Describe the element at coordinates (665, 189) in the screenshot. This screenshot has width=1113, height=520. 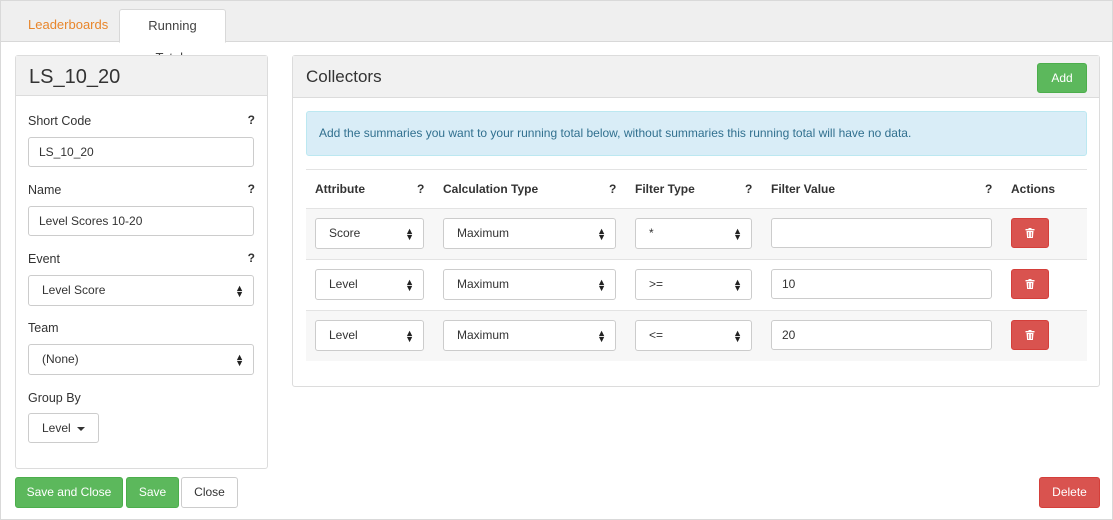
I see `header-filter-type: Filter Type` at that location.